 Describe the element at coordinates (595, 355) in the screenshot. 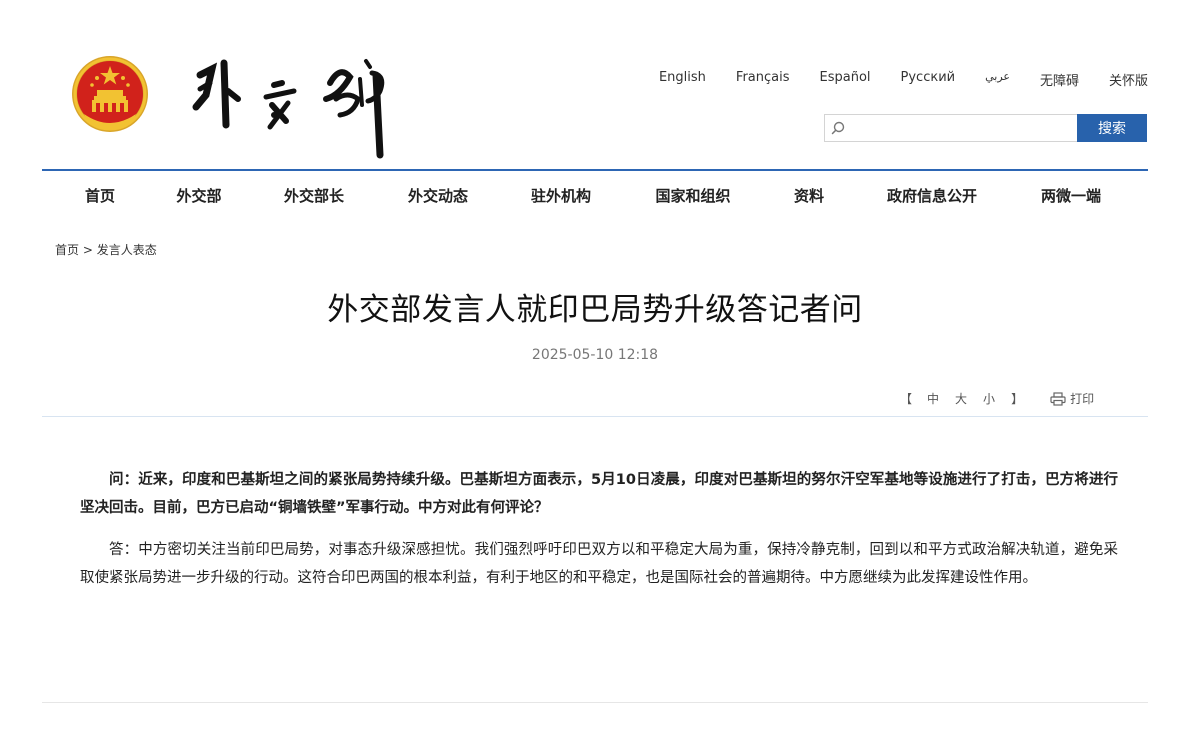

I see `article-date: 2025-05-10 12:18` at that location.